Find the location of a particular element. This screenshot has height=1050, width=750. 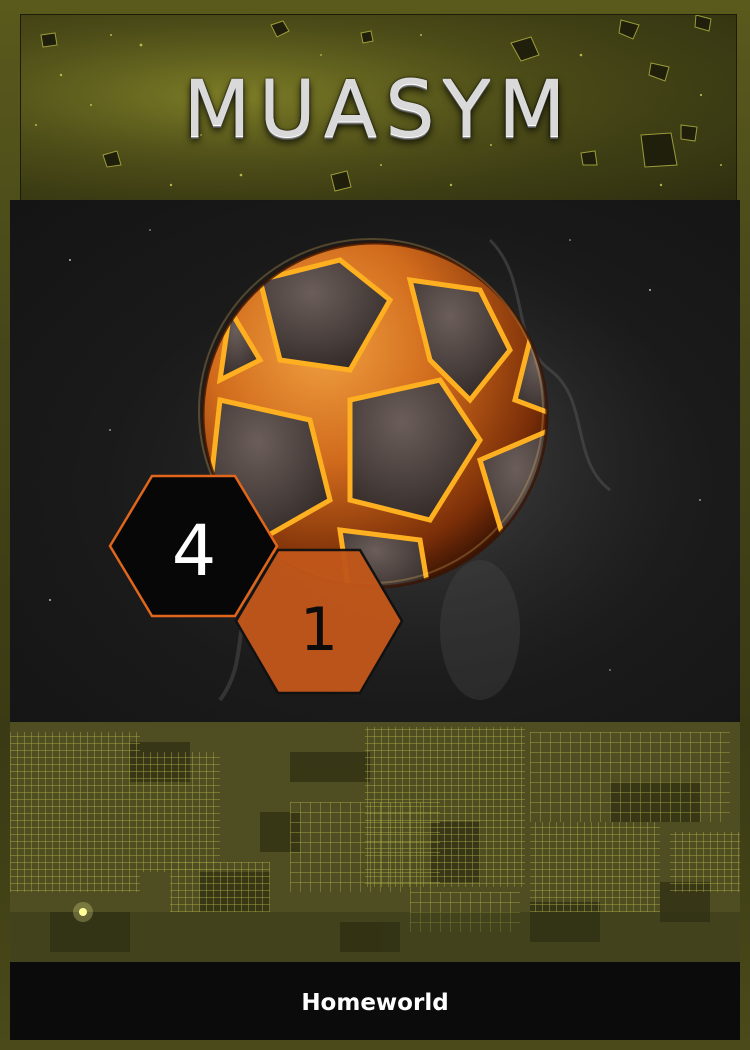

secondary-stat-value: 1 is located at coordinates (319, 630).